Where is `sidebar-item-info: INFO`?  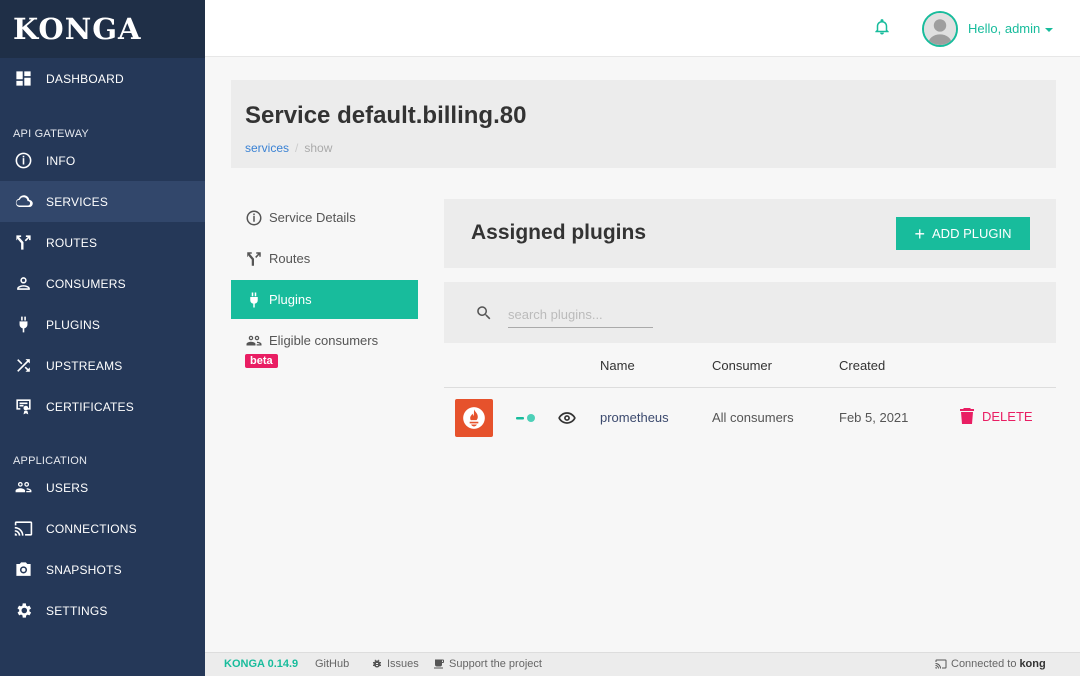
sidebar-item-info: INFO is located at coordinates (102, 160).